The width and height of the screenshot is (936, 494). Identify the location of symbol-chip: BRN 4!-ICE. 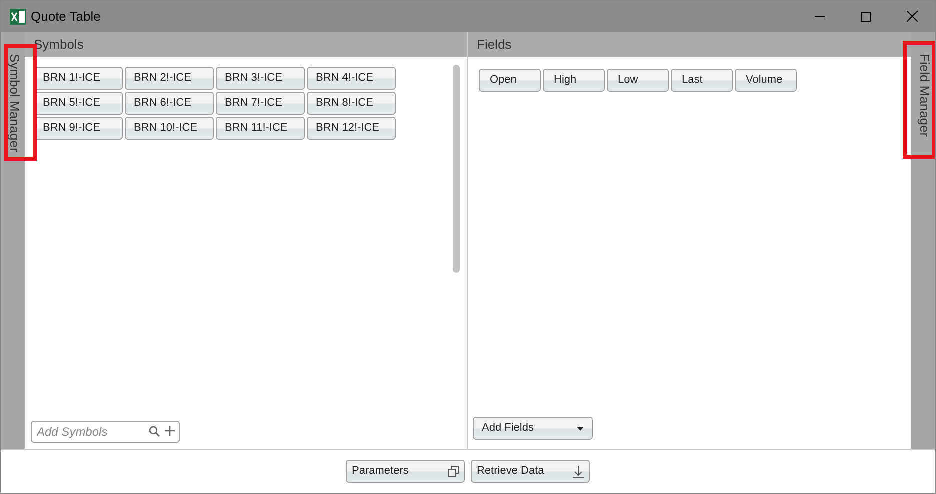
(351, 78).